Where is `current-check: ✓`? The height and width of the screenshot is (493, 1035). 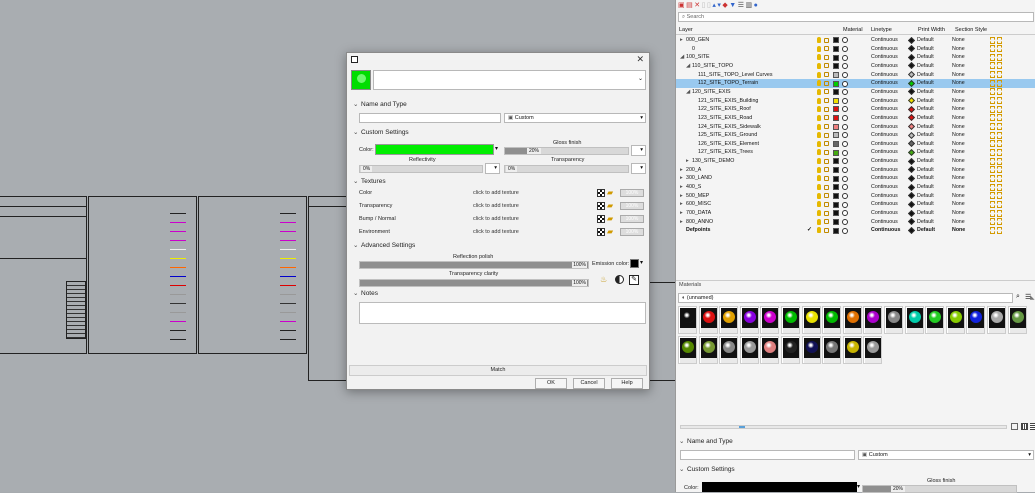
current-check: ✓ is located at coordinates (809, 230).